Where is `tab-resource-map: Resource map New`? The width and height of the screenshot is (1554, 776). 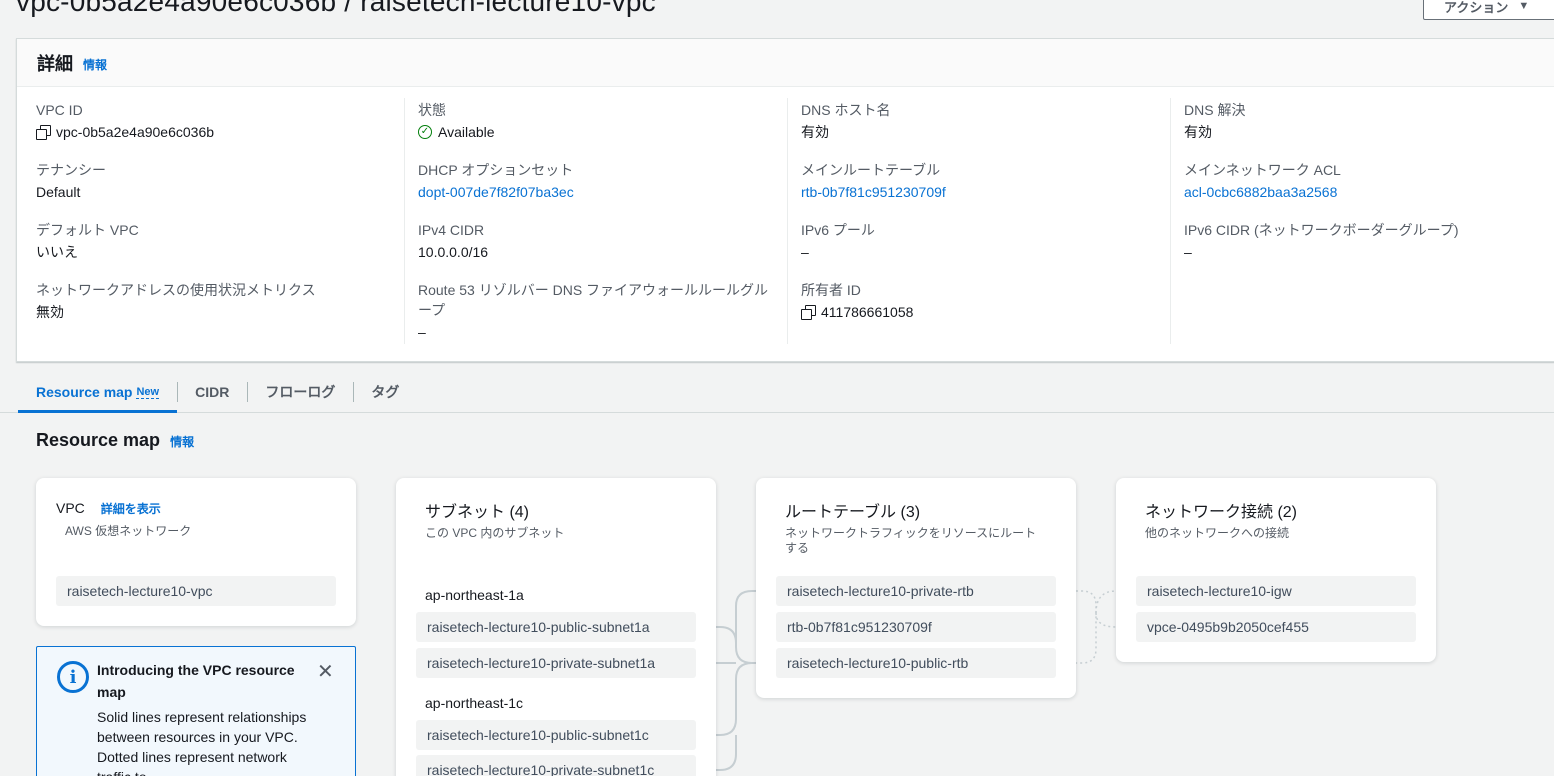 tab-resource-map: Resource map New is located at coordinates (98, 392).